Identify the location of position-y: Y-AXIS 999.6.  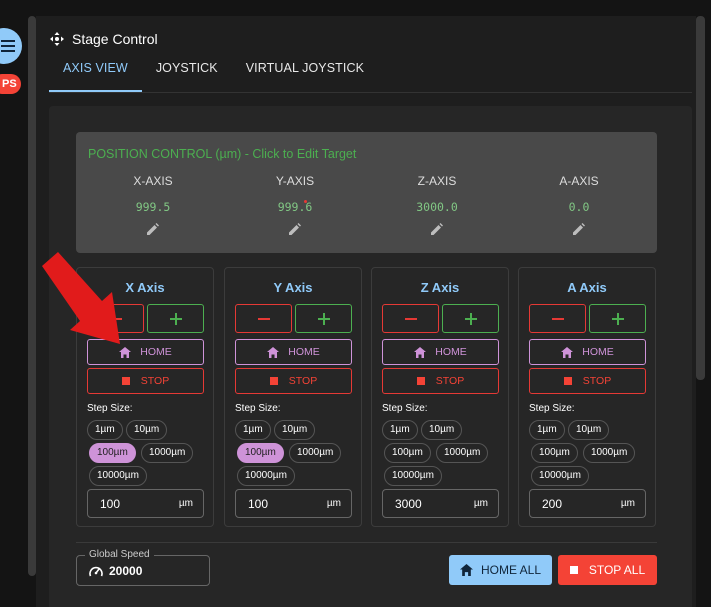
(295, 204).